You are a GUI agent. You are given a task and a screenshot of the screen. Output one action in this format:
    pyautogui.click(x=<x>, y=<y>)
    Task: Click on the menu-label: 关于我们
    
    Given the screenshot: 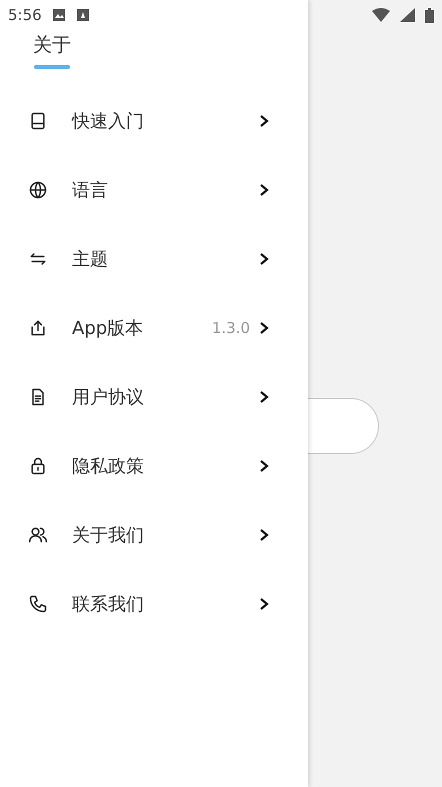 What is the action you would take?
    pyautogui.click(x=108, y=535)
    